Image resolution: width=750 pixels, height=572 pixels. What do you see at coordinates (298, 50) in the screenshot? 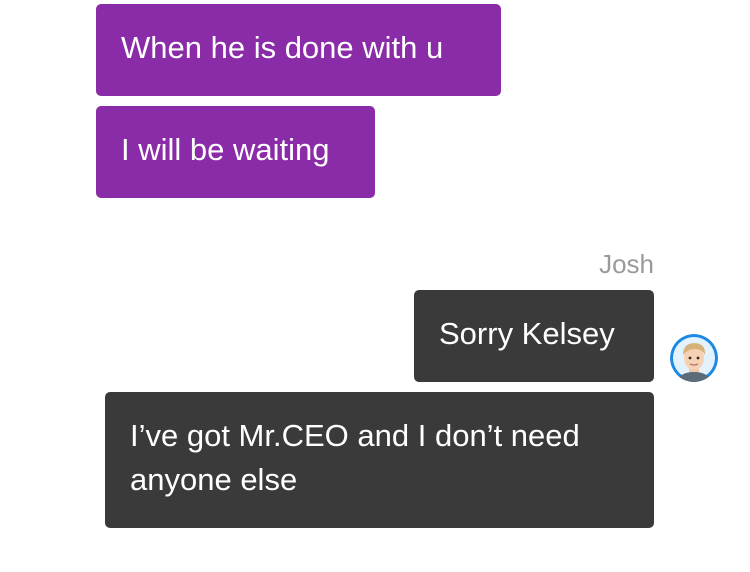
I see `message-bubble-incoming: When he is done with u` at bounding box center [298, 50].